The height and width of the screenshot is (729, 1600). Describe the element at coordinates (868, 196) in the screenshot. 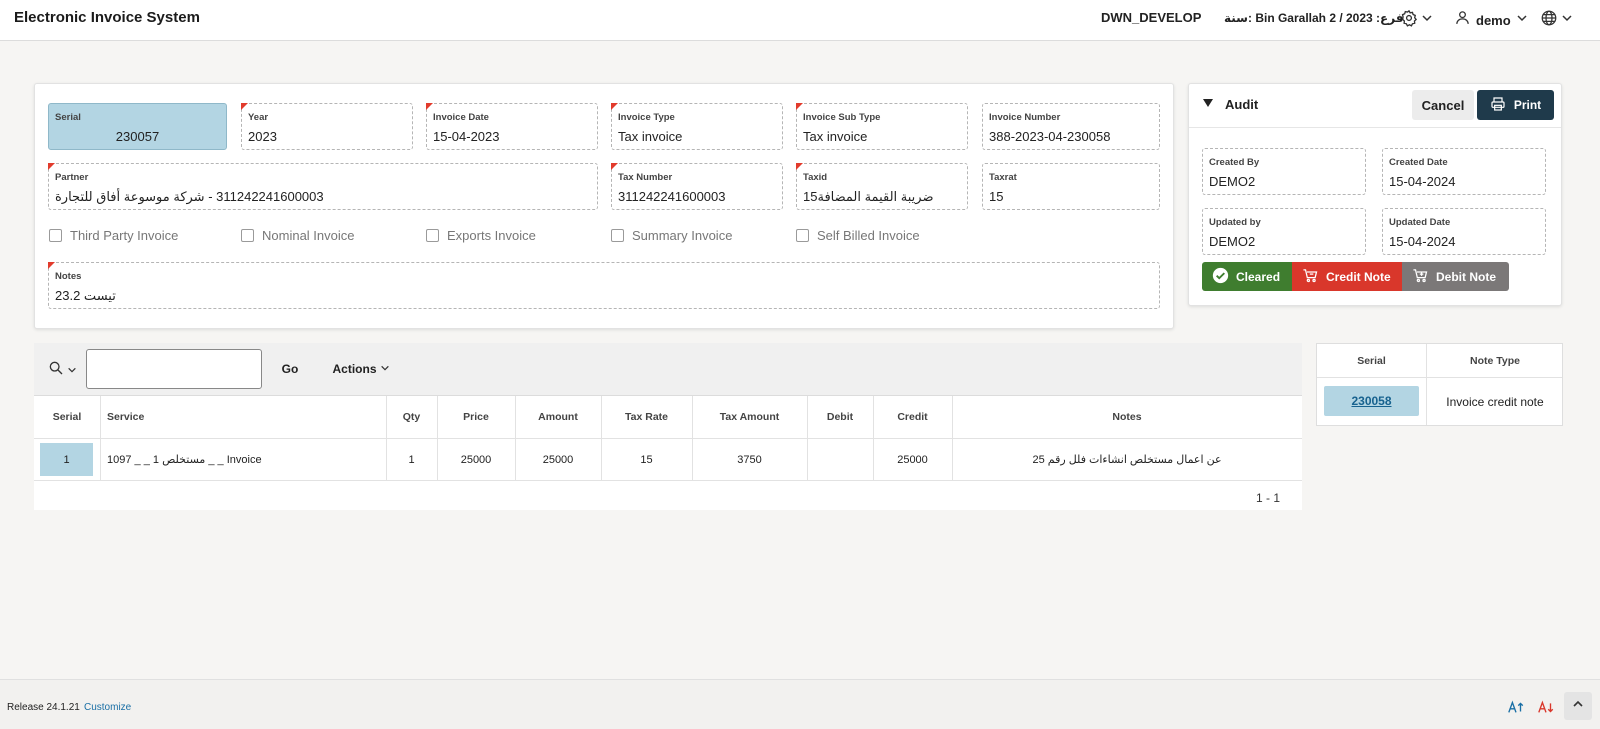

I see `taxid-value: ضريبة القيمة المضافة15` at that location.